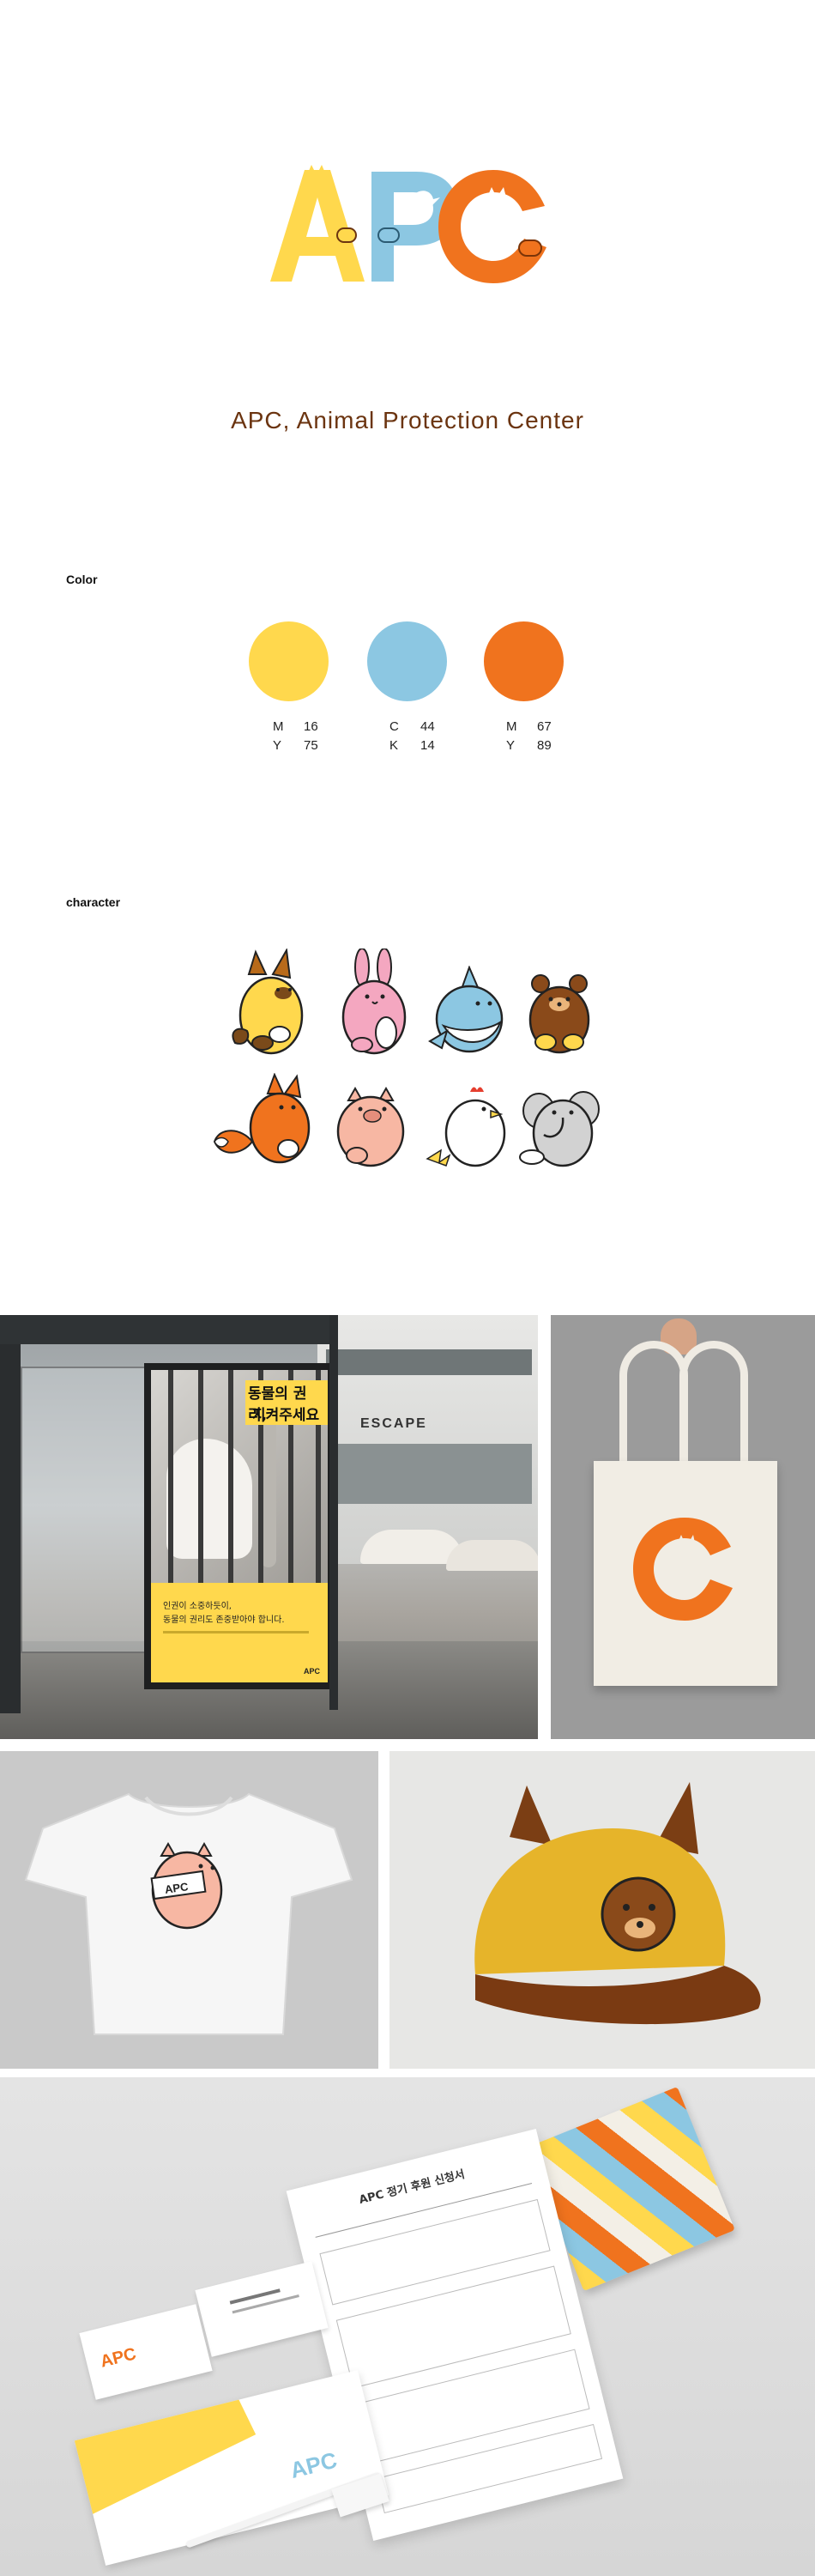 This screenshot has width=815, height=2576. Describe the element at coordinates (82, 579) in the screenshot. I see `color-section-label: Color` at that location.